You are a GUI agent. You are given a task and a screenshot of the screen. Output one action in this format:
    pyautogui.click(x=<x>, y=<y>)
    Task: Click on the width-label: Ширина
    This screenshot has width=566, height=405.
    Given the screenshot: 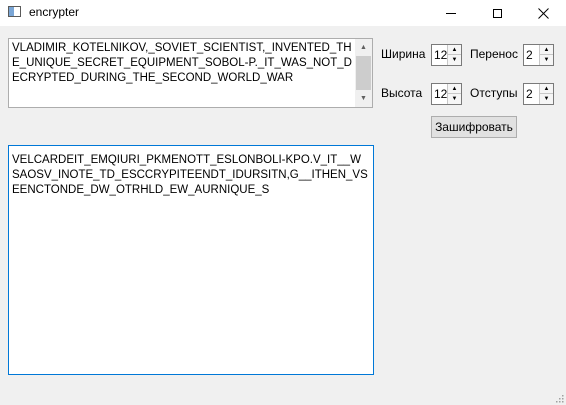 What is the action you would take?
    pyautogui.click(x=403, y=54)
    